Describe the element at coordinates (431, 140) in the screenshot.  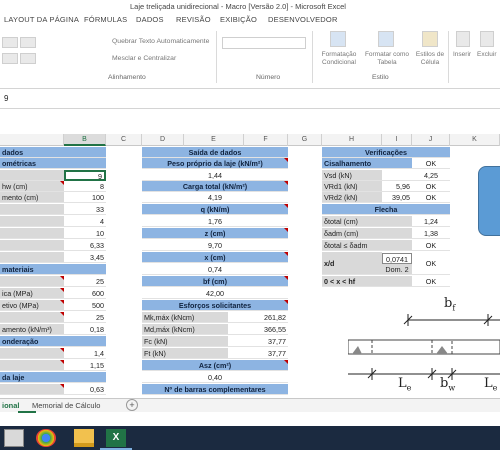
I see `column-header-j: J` at that location.